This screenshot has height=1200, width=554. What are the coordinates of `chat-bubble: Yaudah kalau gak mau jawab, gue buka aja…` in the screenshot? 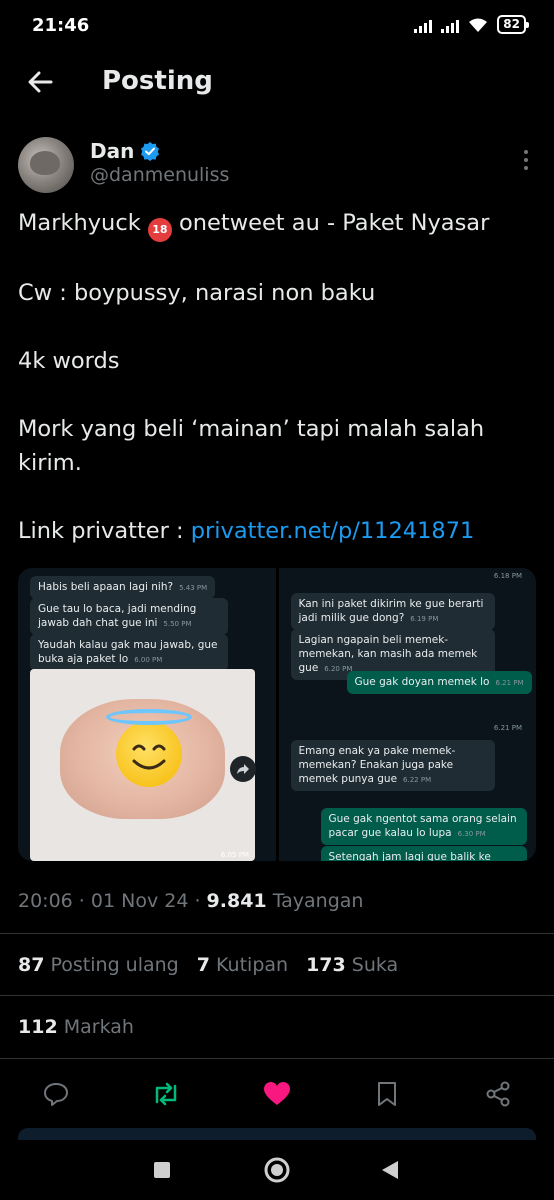 It's located at (129, 652).